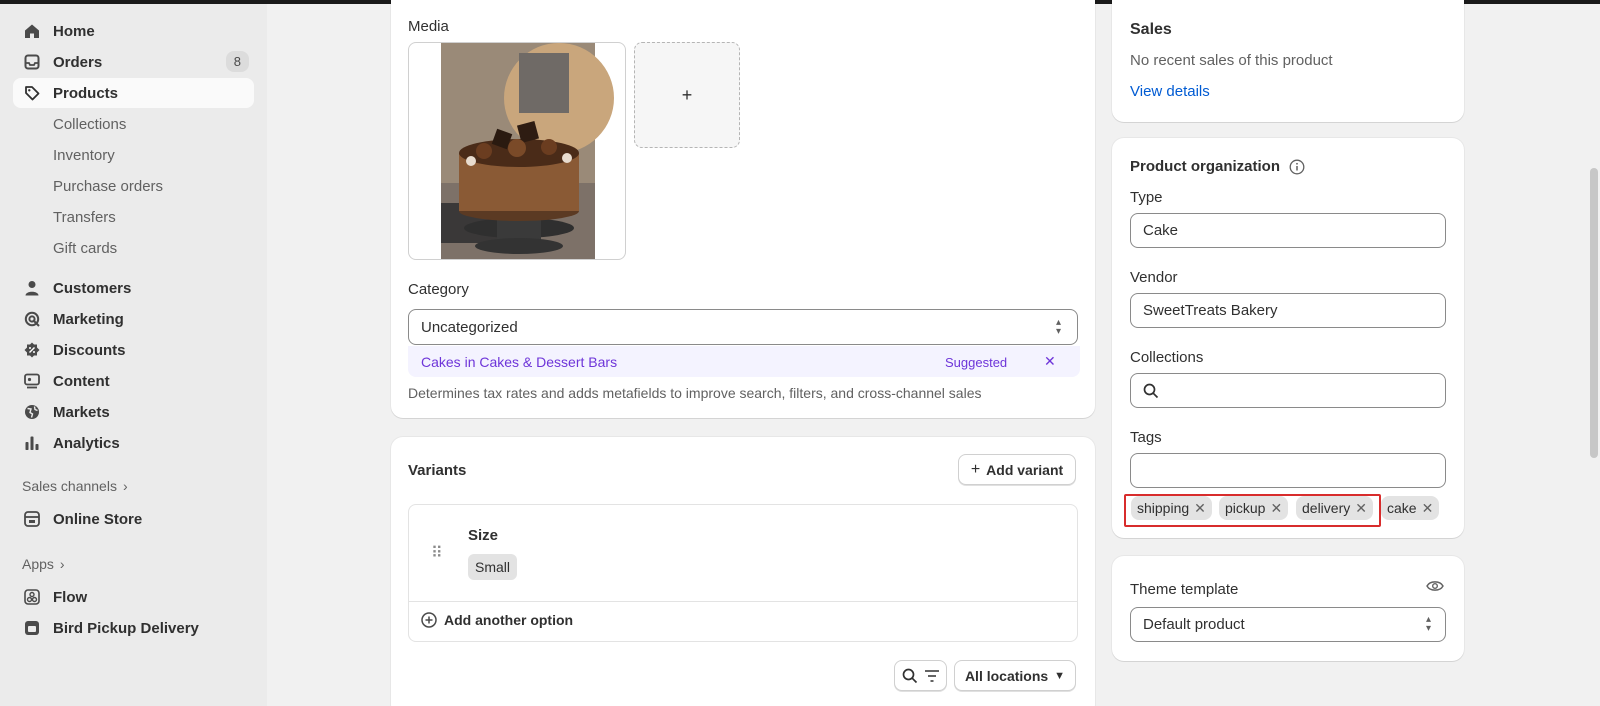 The height and width of the screenshot is (706, 1600). Describe the element at coordinates (1146, 197) in the screenshot. I see `type-label: Type` at that location.